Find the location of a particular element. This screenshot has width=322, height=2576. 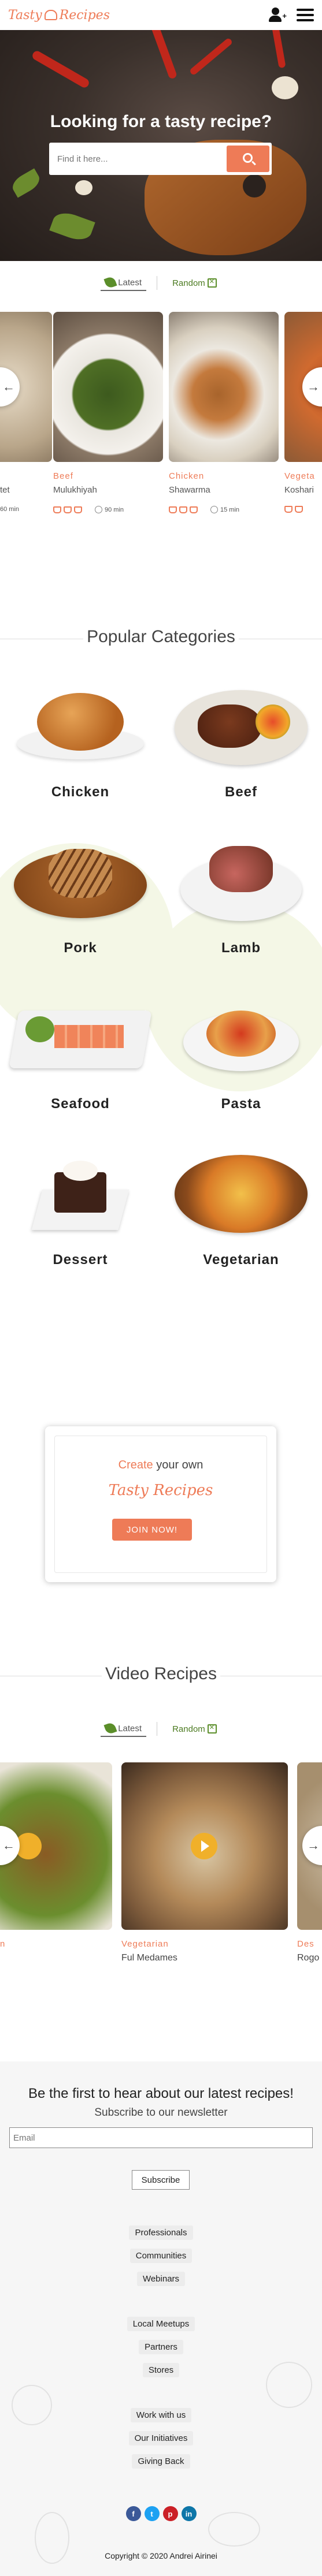

hero-banner: Looking for a tasty recipe? is located at coordinates (161, 145).